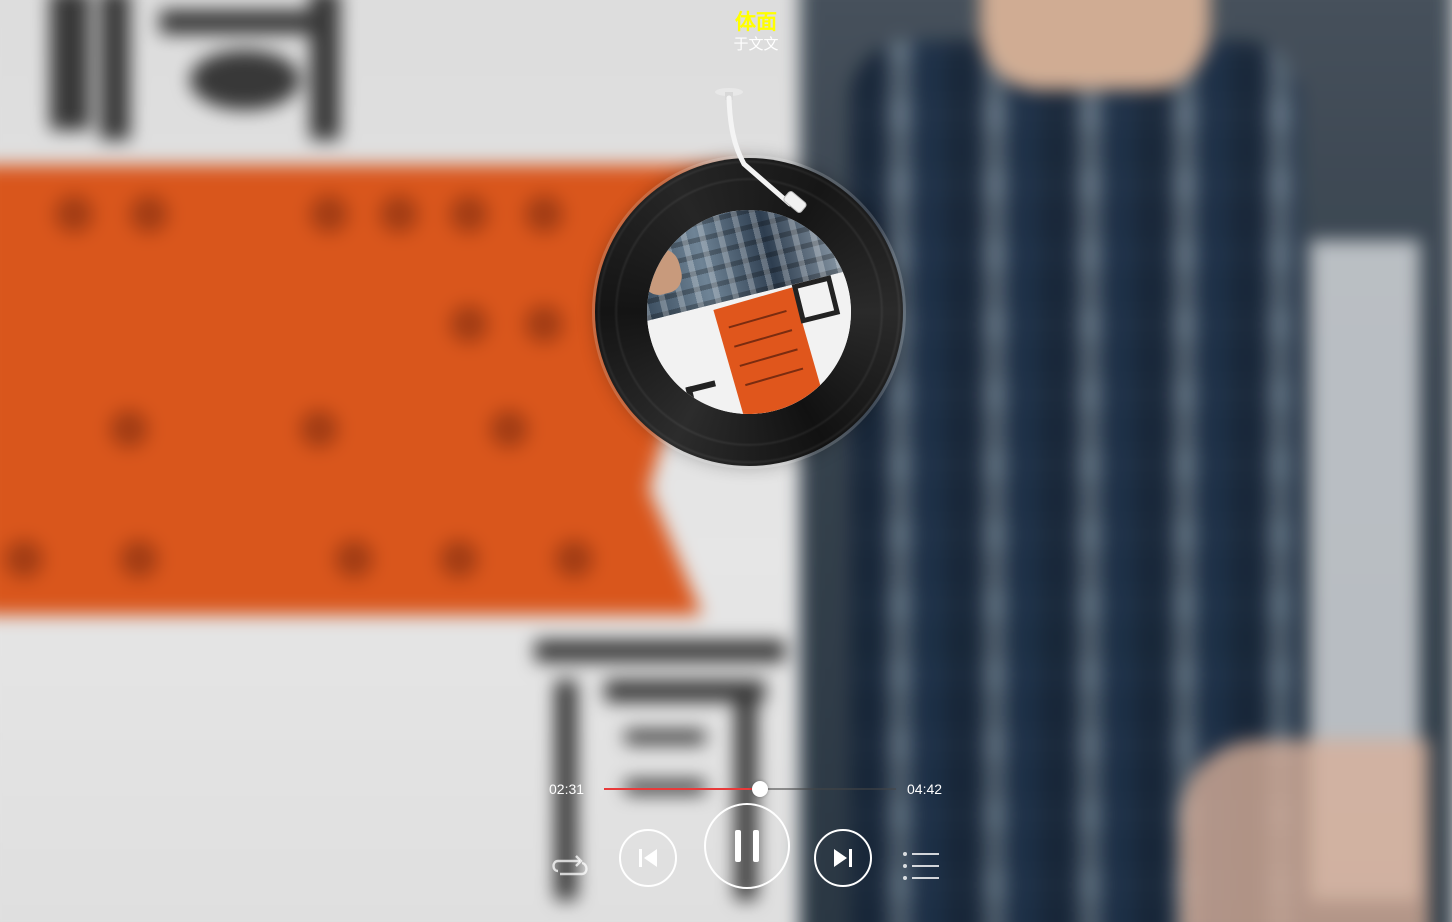 The height and width of the screenshot is (922, 1452). I want to click on artist-name: 于文文, so click(756, 44).